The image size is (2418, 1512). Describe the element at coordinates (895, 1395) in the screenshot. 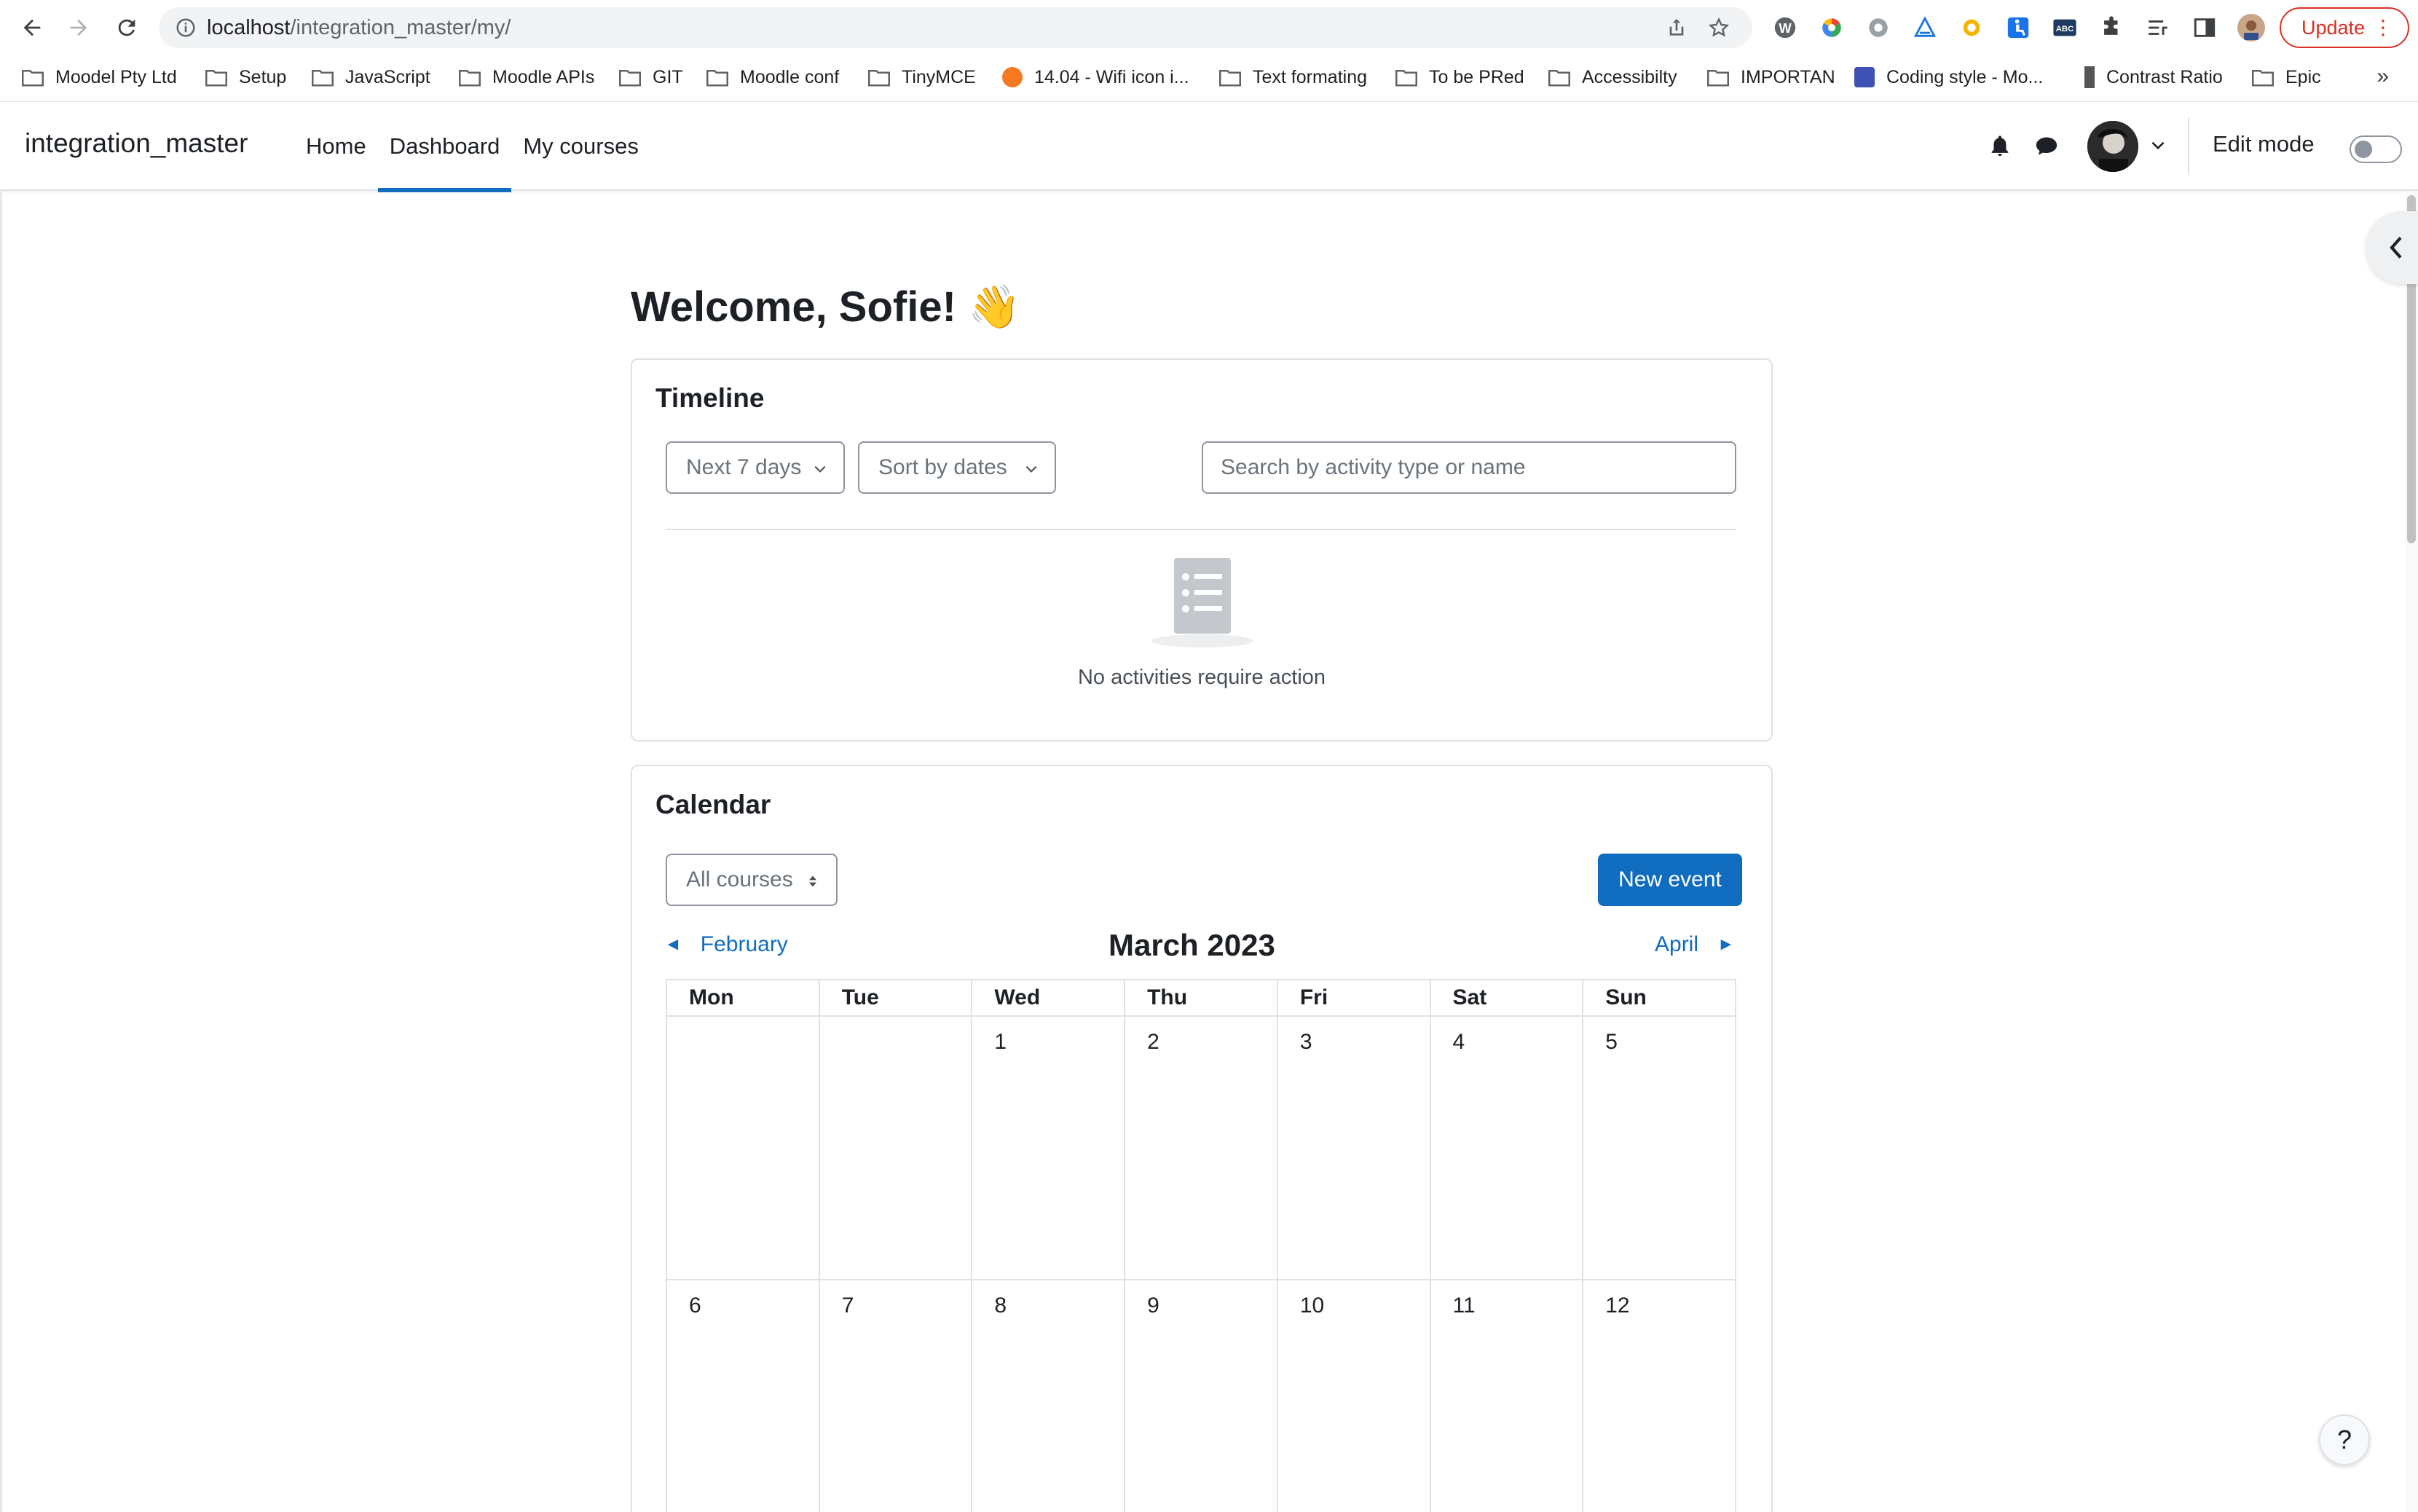

I see `calendar-day-cell: 7` at that location.